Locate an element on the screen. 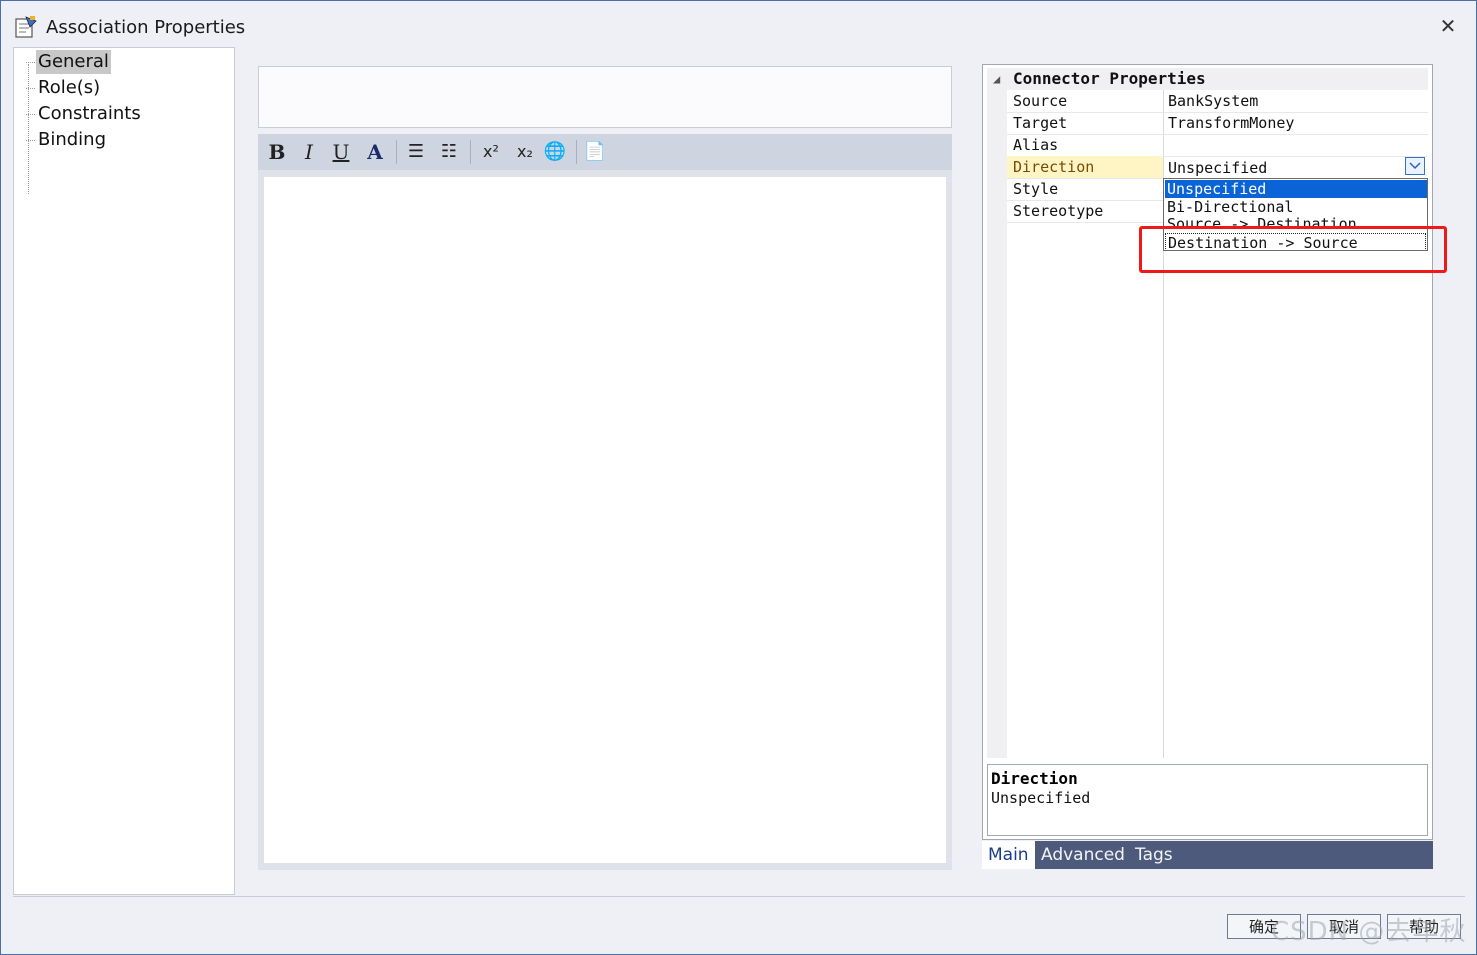 The width and height of the screenshot is (1477, 955). subscript-button: x₂ is located at coordinates (525, 152).